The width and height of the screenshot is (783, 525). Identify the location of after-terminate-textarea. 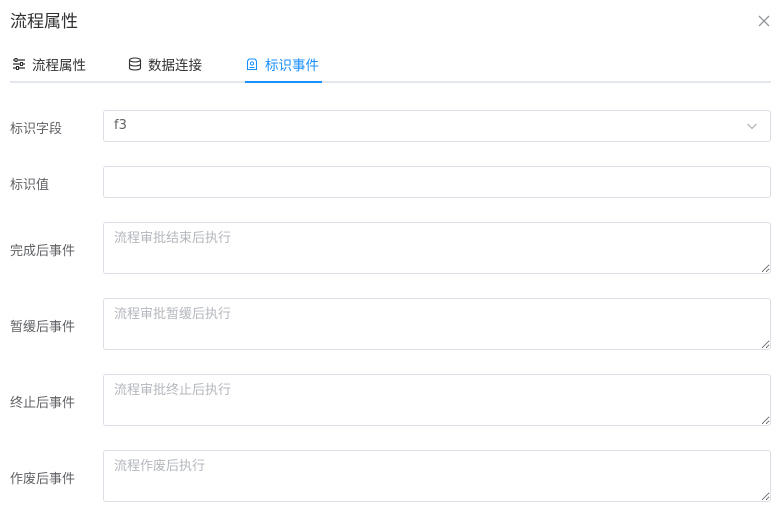
(437, 400).